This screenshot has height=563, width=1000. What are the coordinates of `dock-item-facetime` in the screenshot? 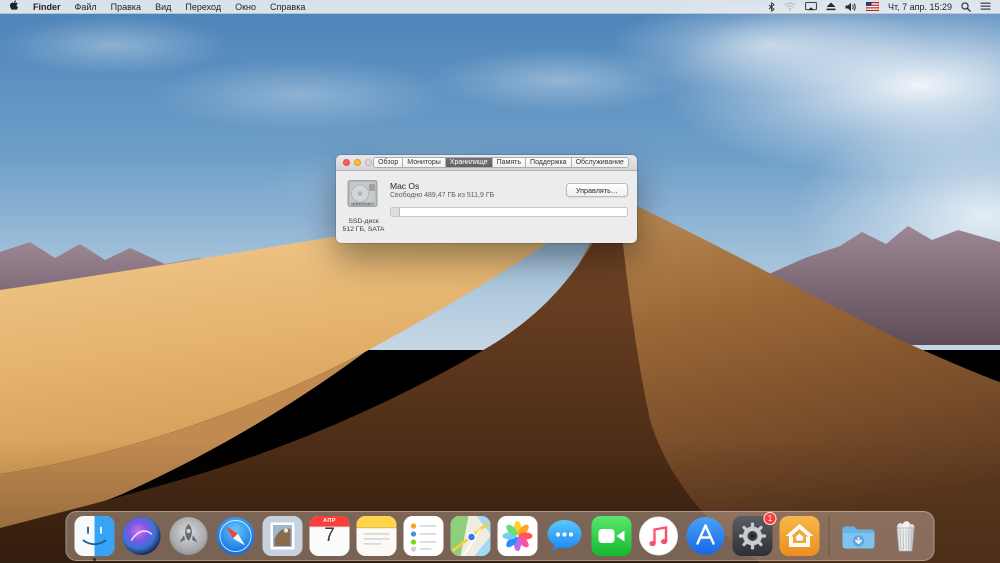 It's located at (611, 536).